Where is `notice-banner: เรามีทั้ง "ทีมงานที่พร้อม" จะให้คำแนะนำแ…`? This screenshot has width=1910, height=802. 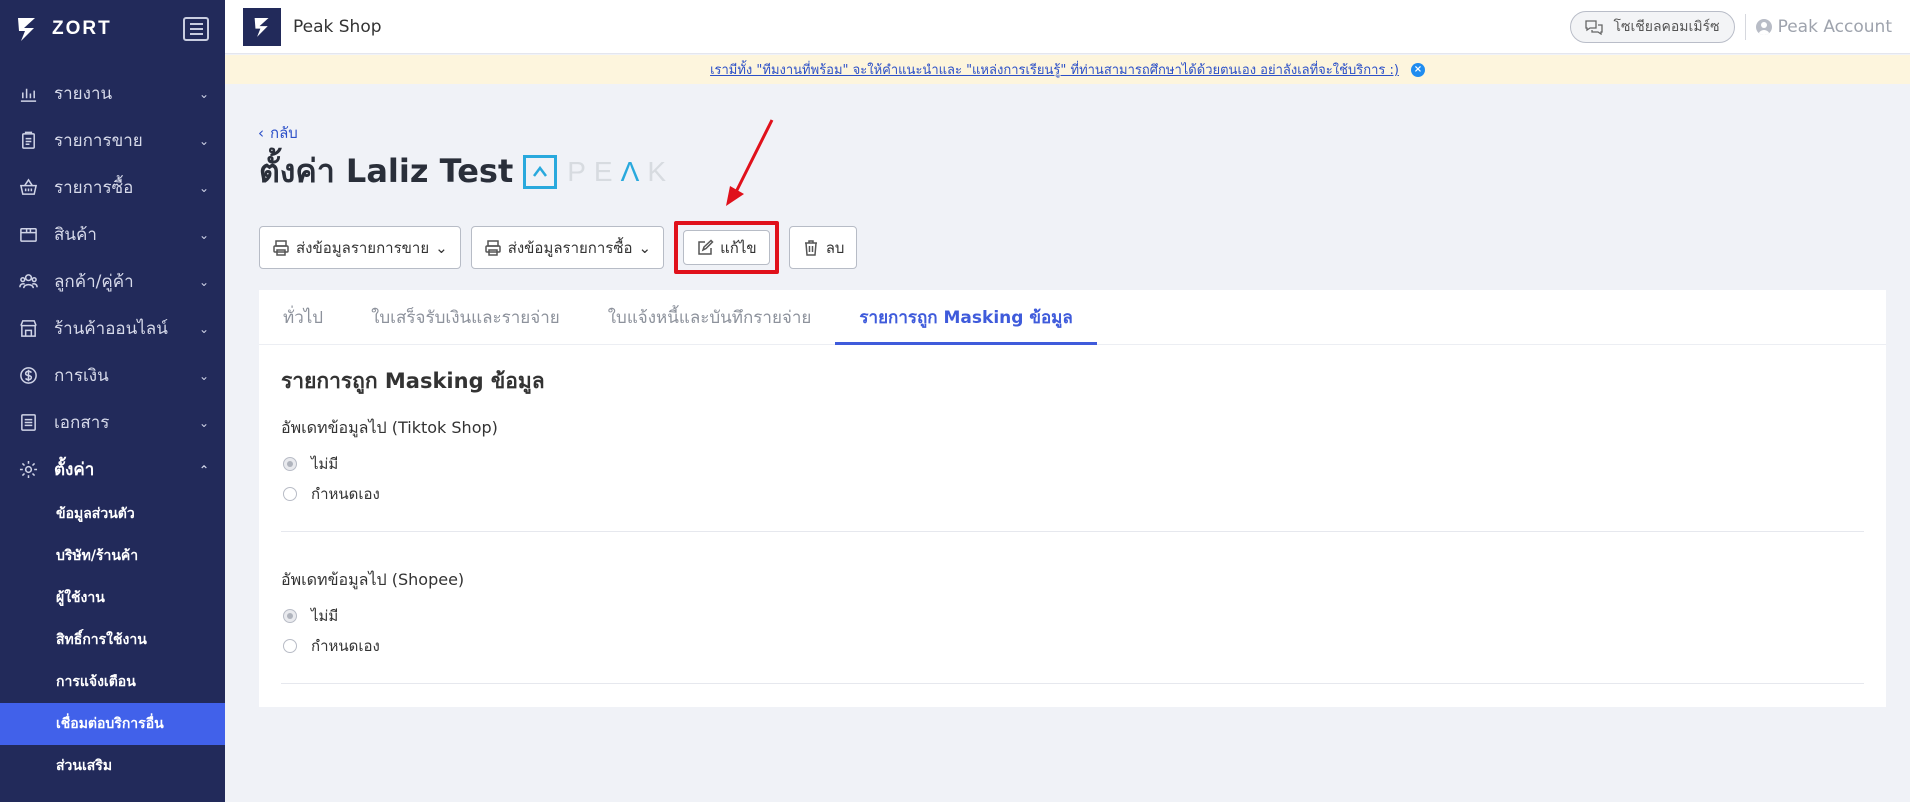
notice-banner: เรามีทั้ง "ทีมงานที่พร้อม" จะให้คำแนะนำแ… is located at coordinates (1067, 69).